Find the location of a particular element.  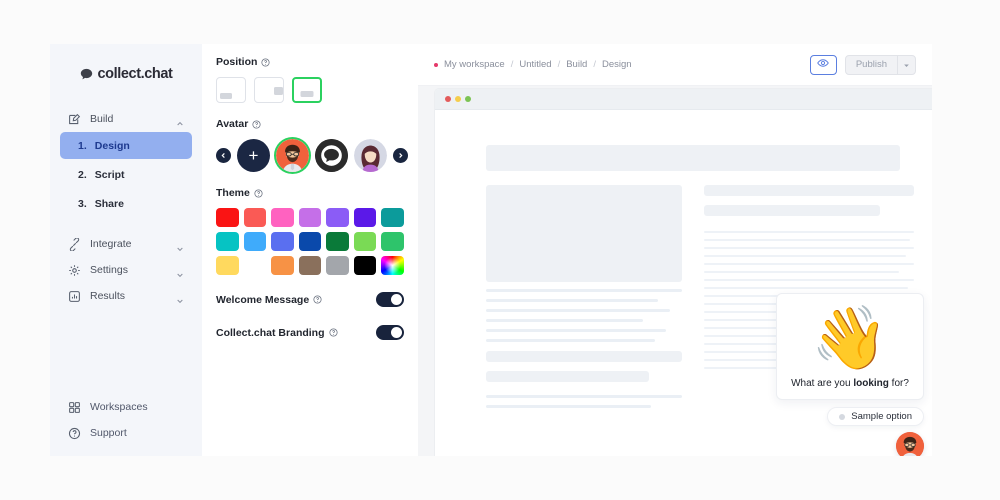

workspace-status-dot is located at coordinates (436, 64).